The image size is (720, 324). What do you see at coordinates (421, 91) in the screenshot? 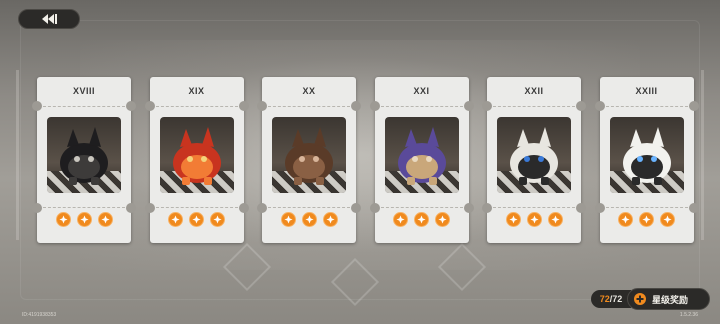
I see `stage-numeral: XXI` at bounding box center [421, 91].